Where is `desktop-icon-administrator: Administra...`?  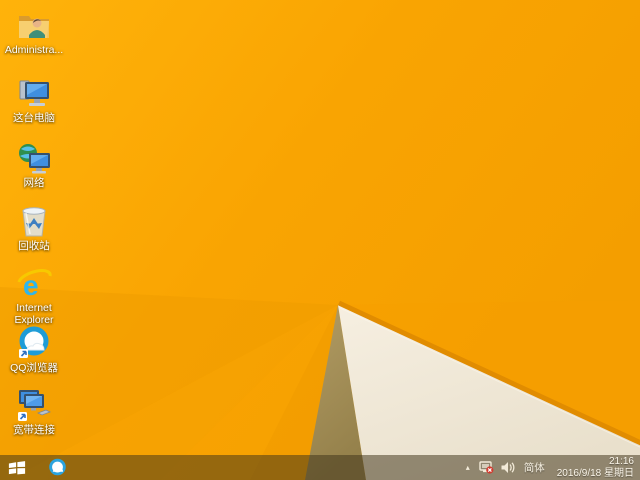 desktop-icon-administrator: Administra... is located at coordinates (34, 32).